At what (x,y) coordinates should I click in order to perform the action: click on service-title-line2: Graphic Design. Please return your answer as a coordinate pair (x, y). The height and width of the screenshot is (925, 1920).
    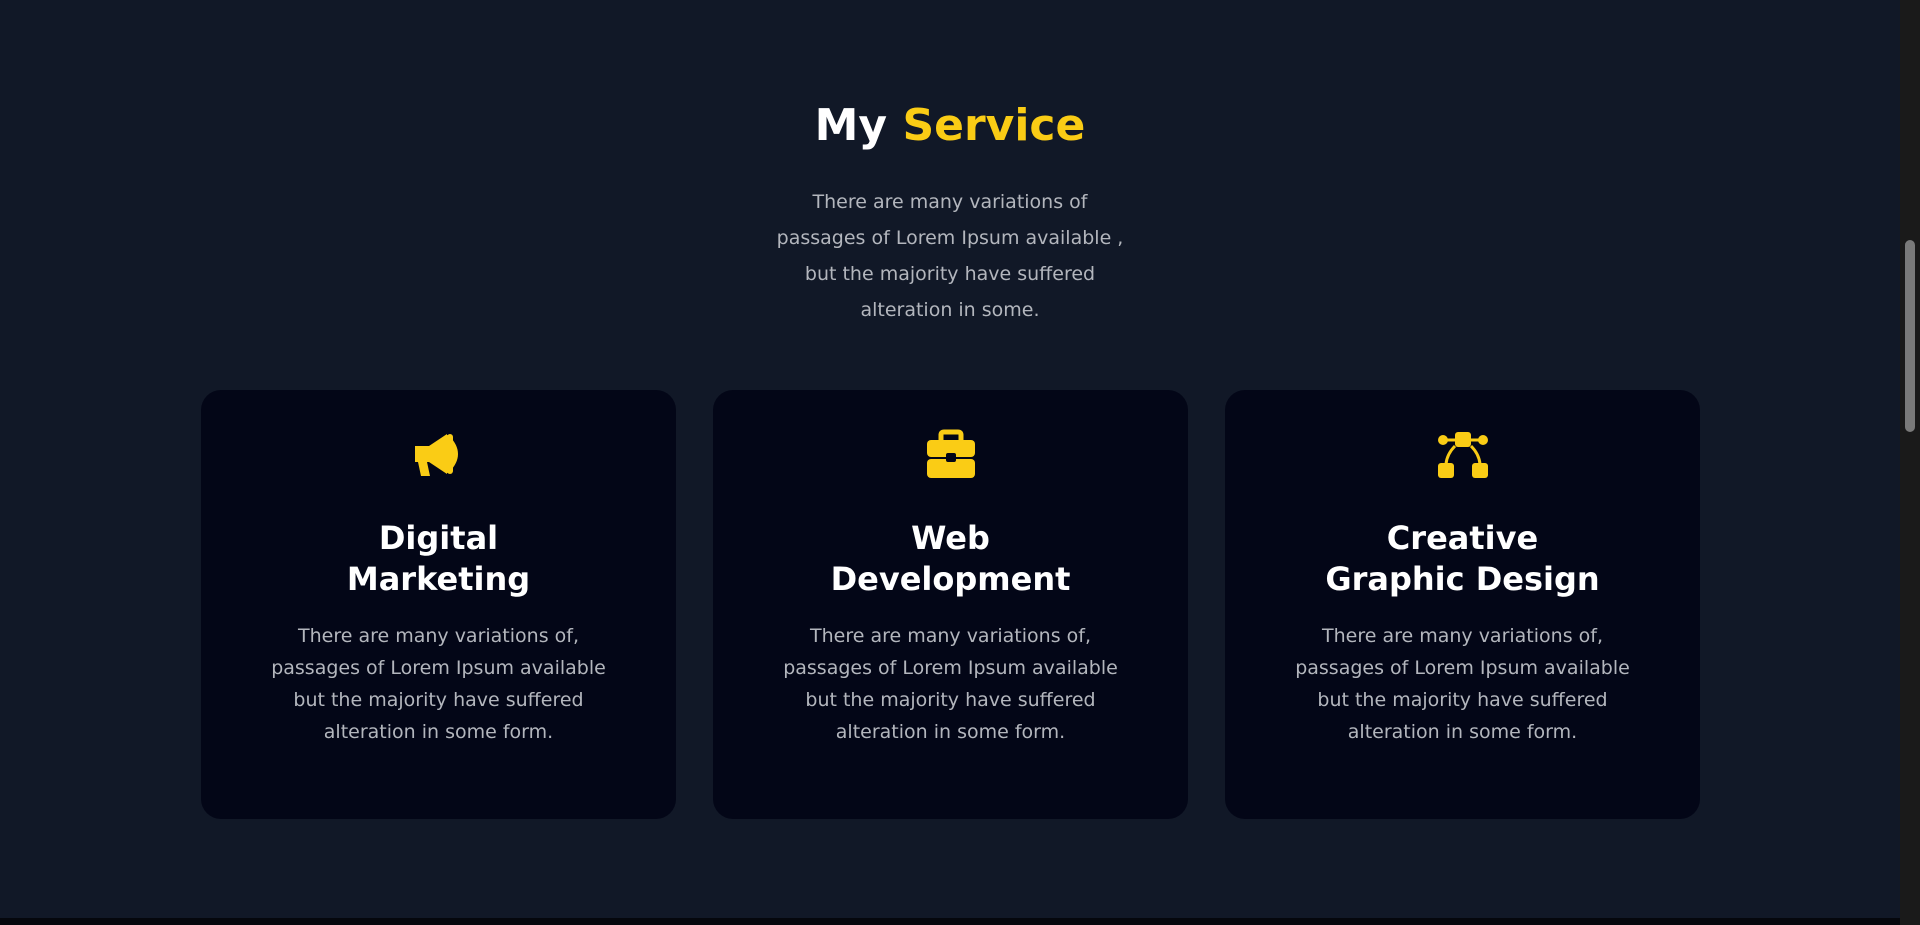
    Looking at the image, I should click on (1462, 579).